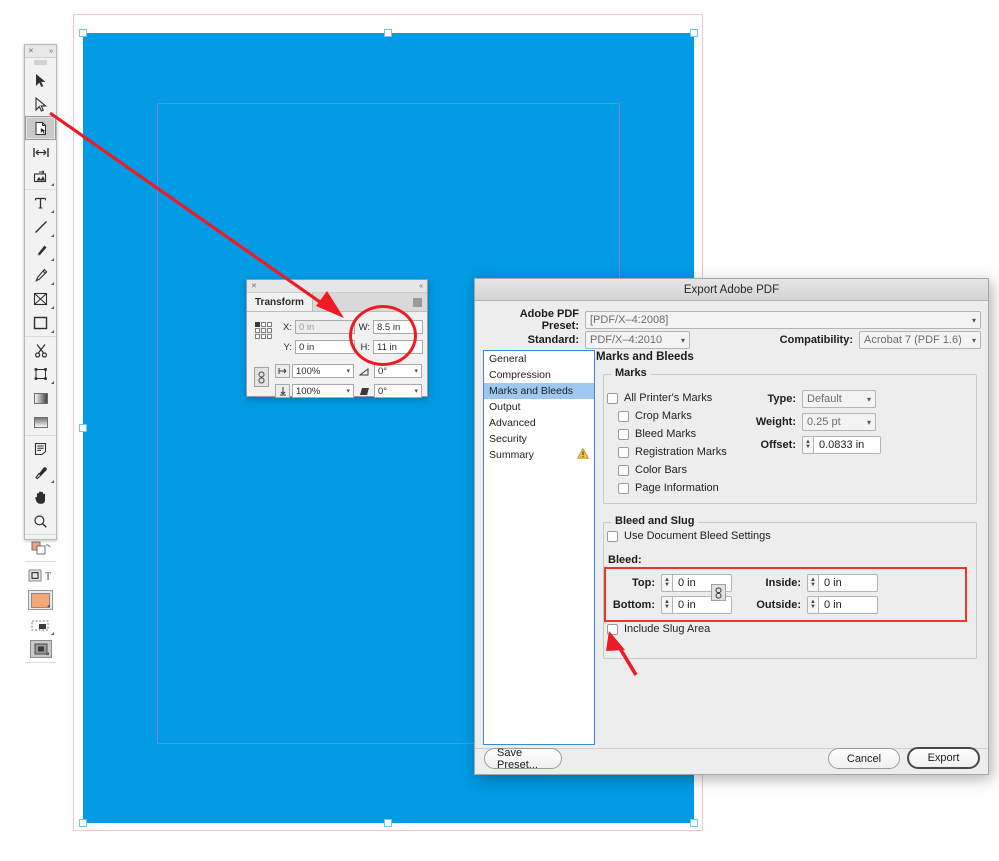 Image resolution: width=999 pixels, height=861 pixels. Describe the element at coordinates (257, 330) in the screenshot. I see `ref-point-middle-left` at that location.